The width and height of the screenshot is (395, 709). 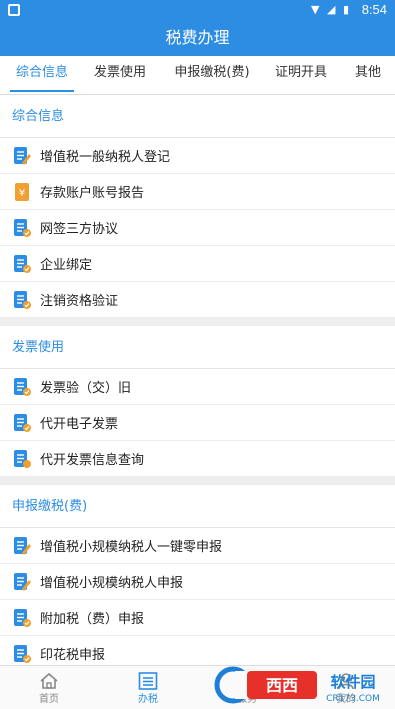 What do you see at coordinates (197, 459) in the screenshot?
I see `service-item: 代开发票信息查询` at bounding box center [197, 459].